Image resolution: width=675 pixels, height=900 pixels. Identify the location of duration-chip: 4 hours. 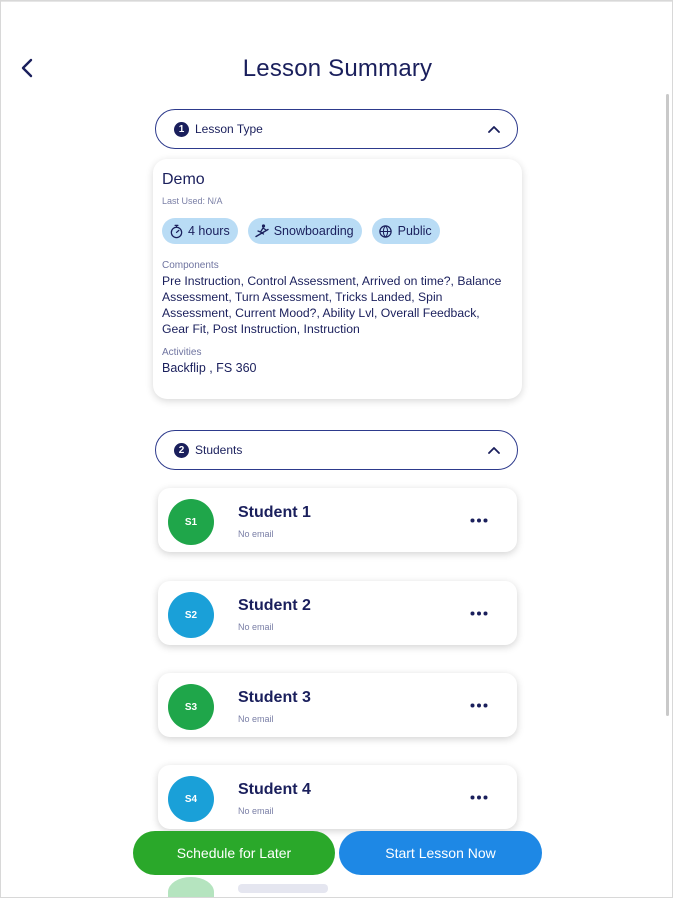
(200, 231).